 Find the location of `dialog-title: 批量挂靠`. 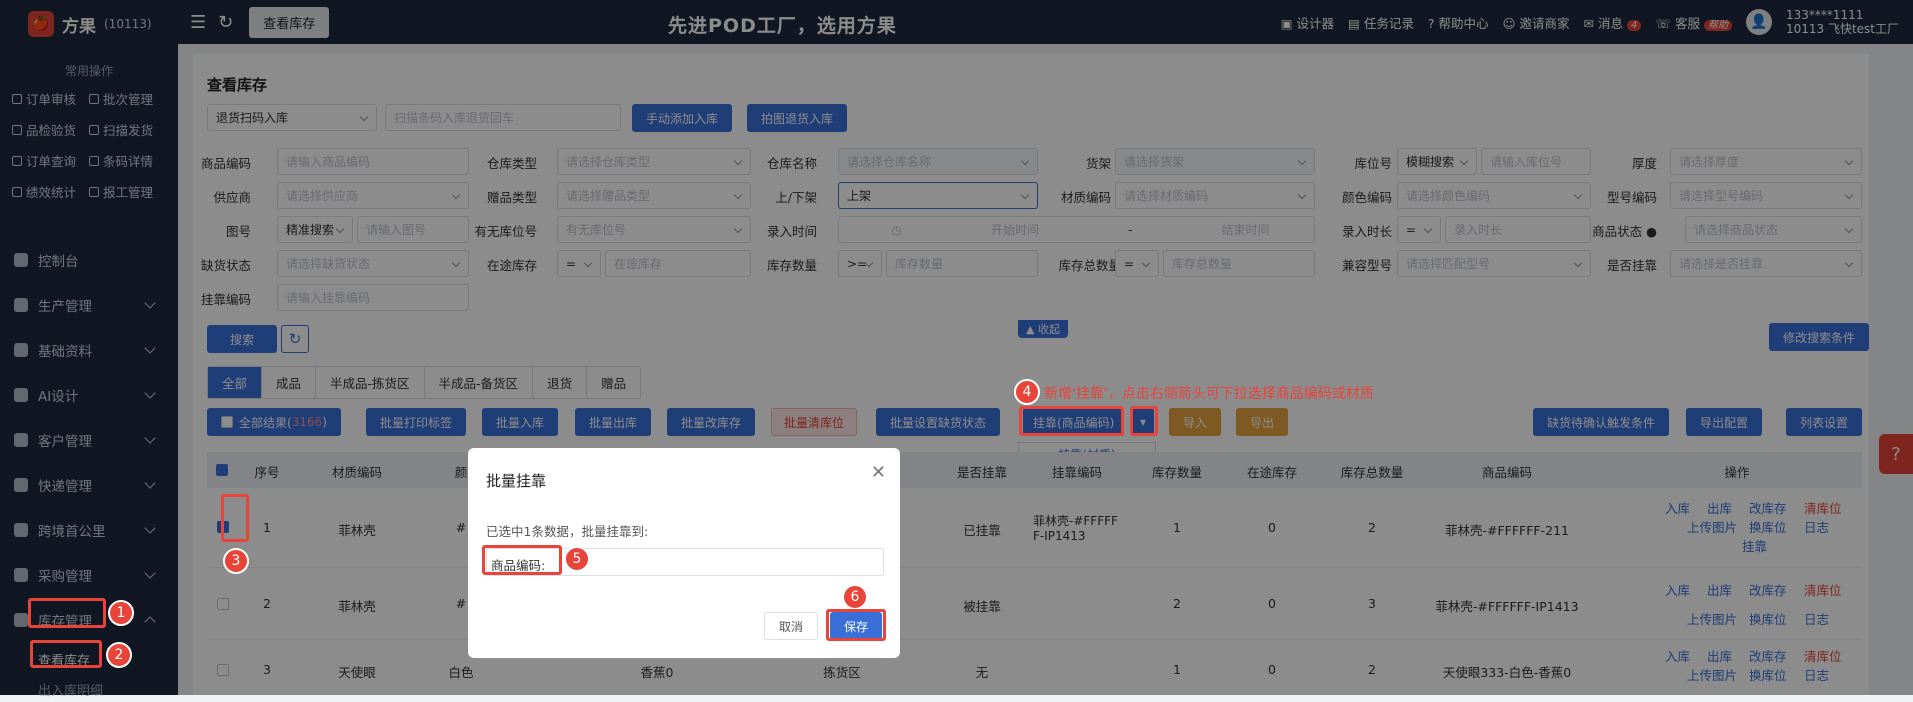

dialog-title: 批量挂靠 is located at coordinates (516, 481).